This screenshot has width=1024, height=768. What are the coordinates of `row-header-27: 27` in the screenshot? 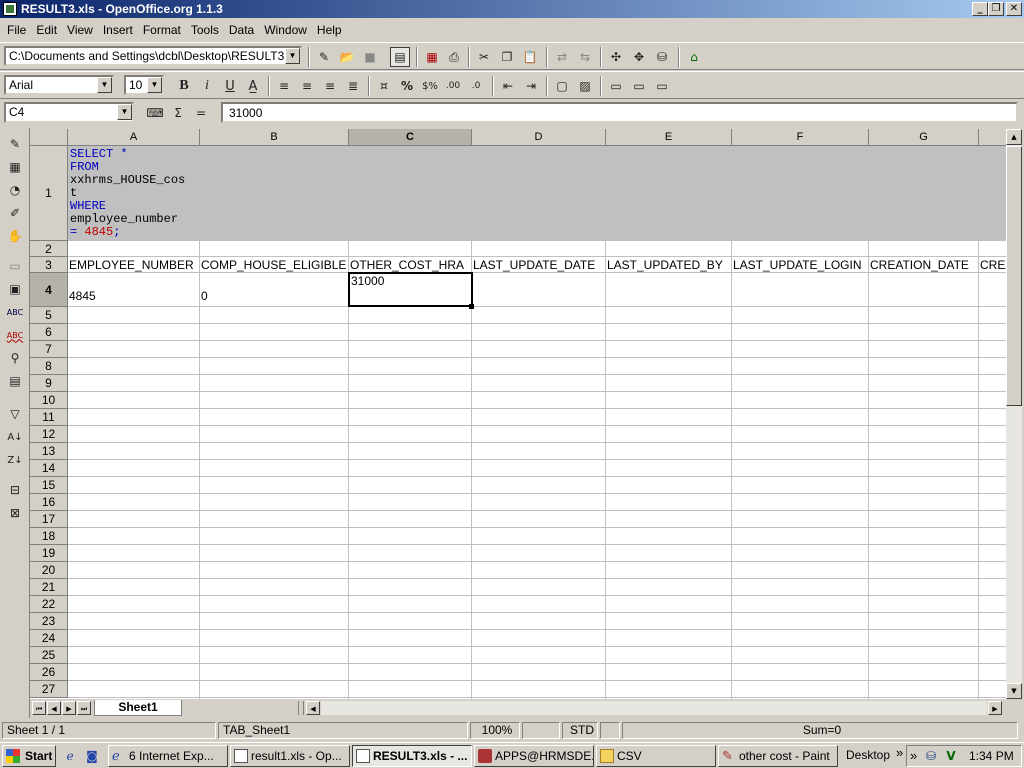 It's located at (49, 689).